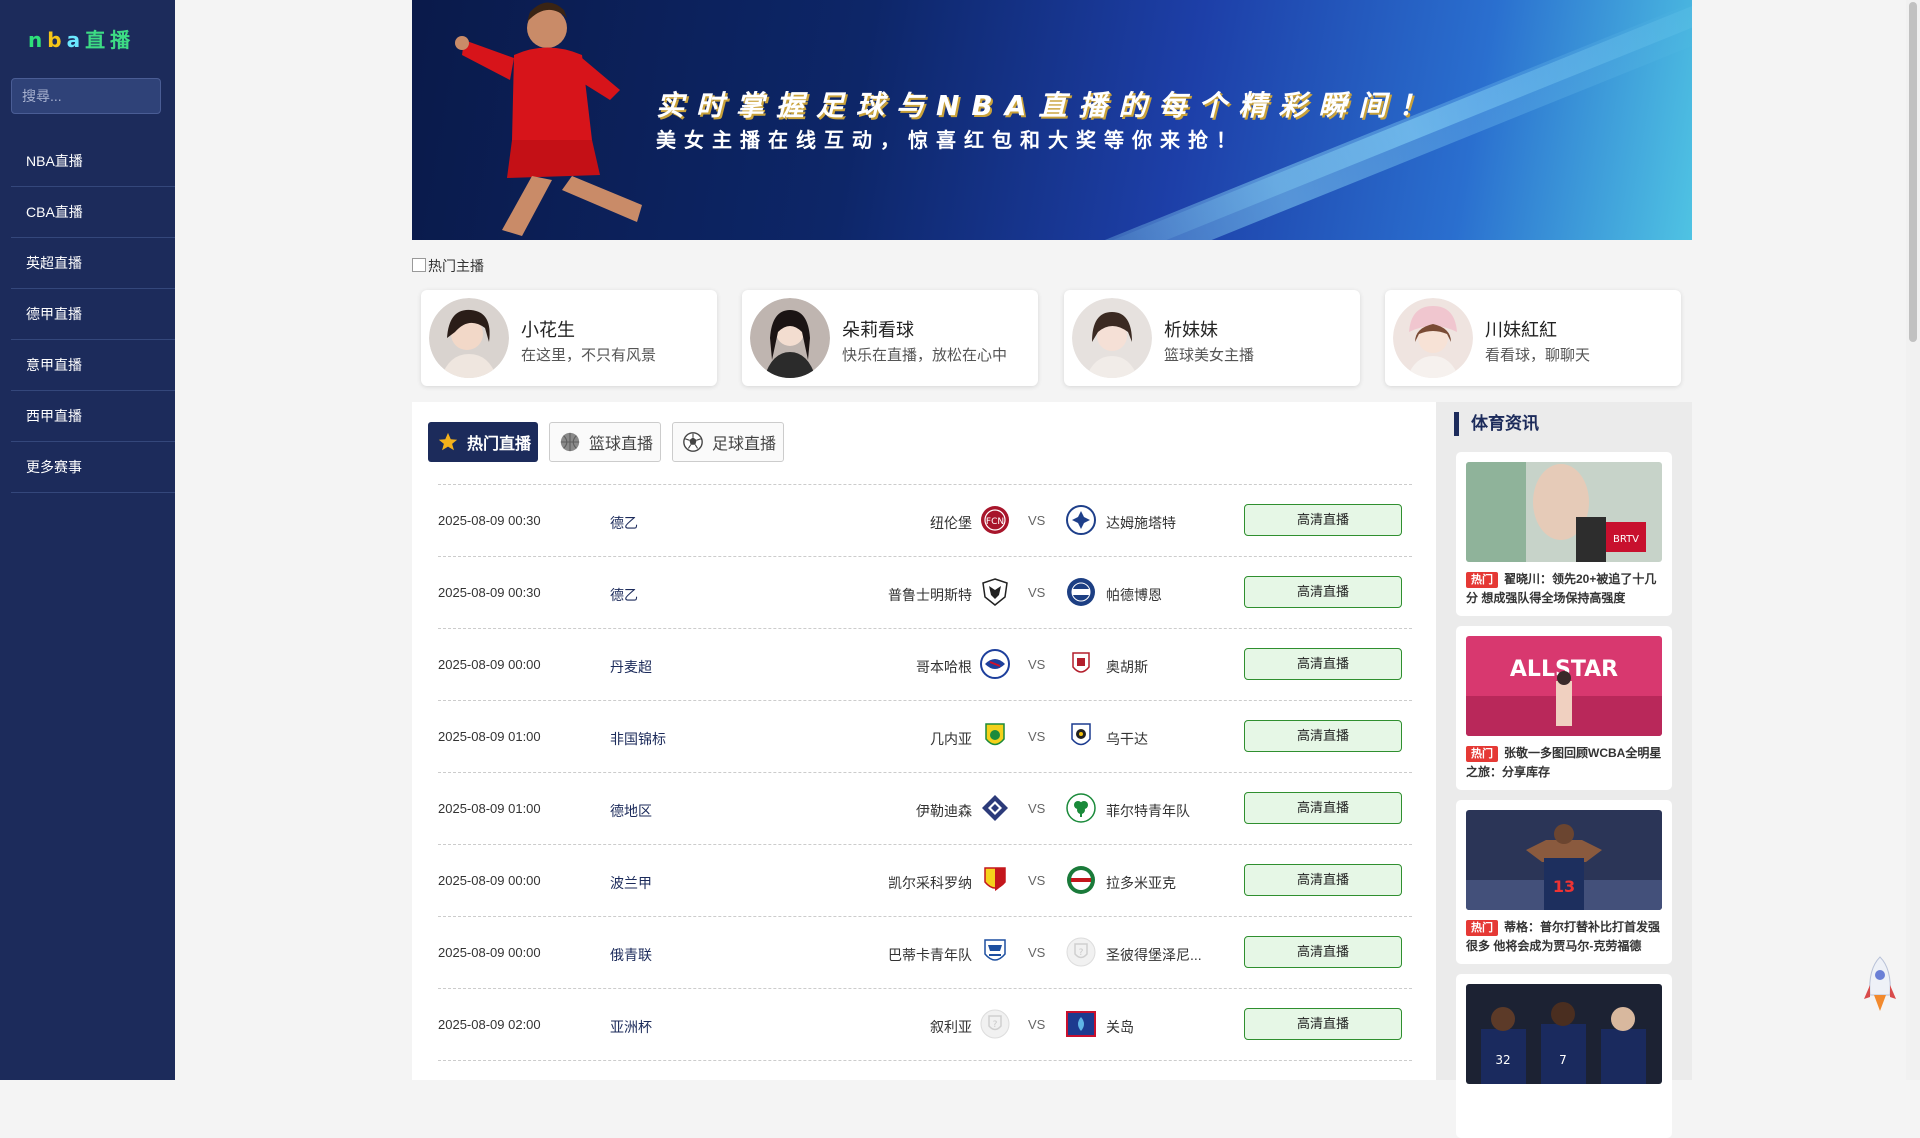 This screenshot has height=1138, width=1920. What do you see at coordinates (448, 441) in the screenshot?
I see `star-icon` at bounding box center [448, 441].